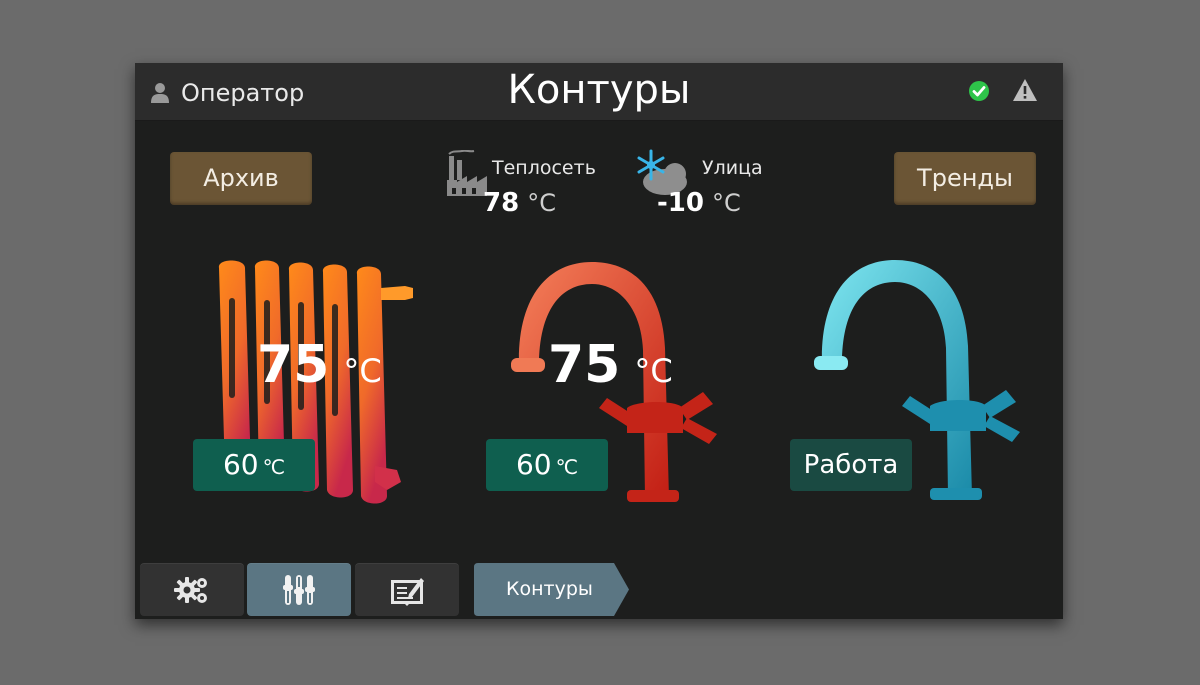 This screenshot has height=685, width=1200. Describe the element at coordinates (254, 465) in the screenshot. I see `radiator-setpoint-button: 60 ℃` at that location.